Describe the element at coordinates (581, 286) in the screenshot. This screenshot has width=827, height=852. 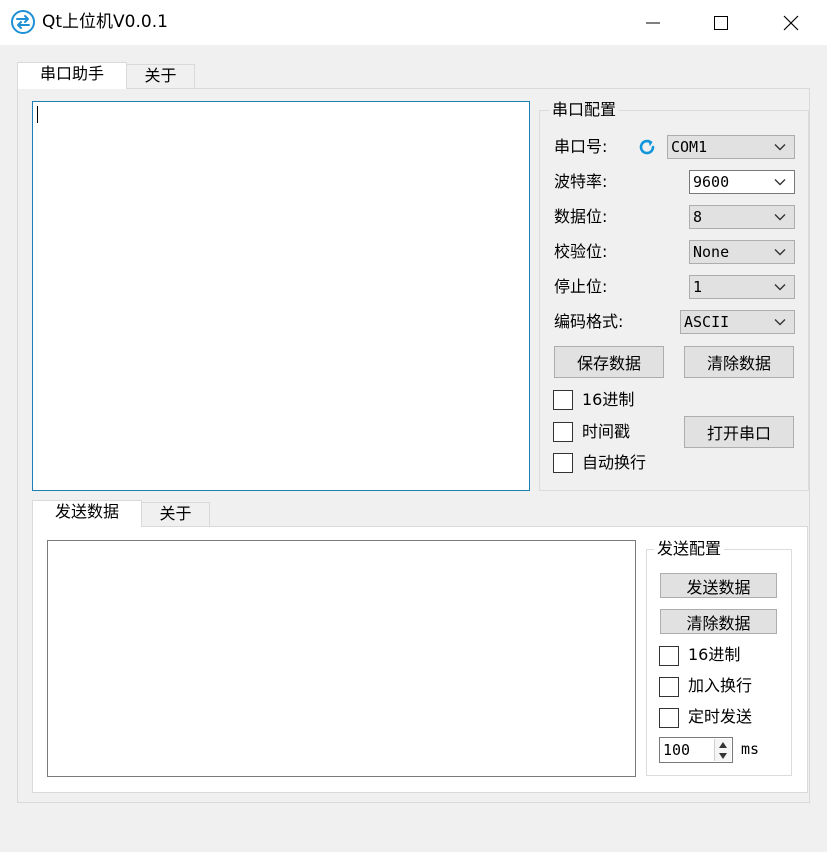
I see `stop-bits-label: 停止位:` at that location.